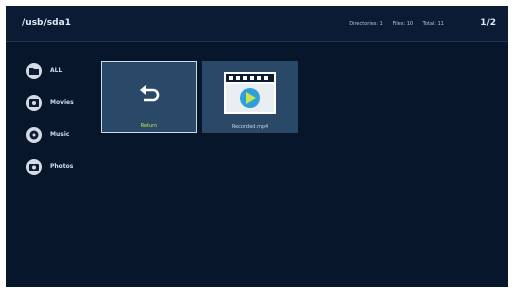 This screenshot has height=293, width=515. What do you see at coordinates (250, 127) in the screenshot?
I see `tile-label: Recorded.mp4` at bounding box center [250, 127].